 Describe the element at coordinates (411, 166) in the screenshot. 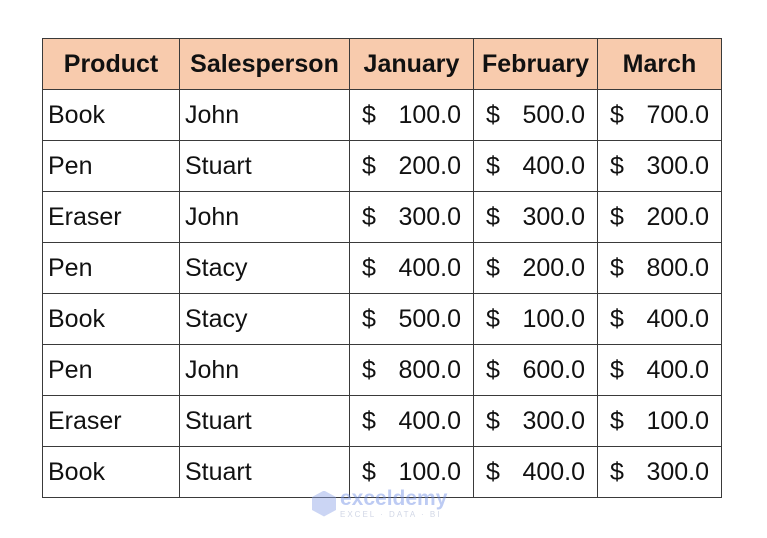

I see `cell-january: $200.0` at that location.